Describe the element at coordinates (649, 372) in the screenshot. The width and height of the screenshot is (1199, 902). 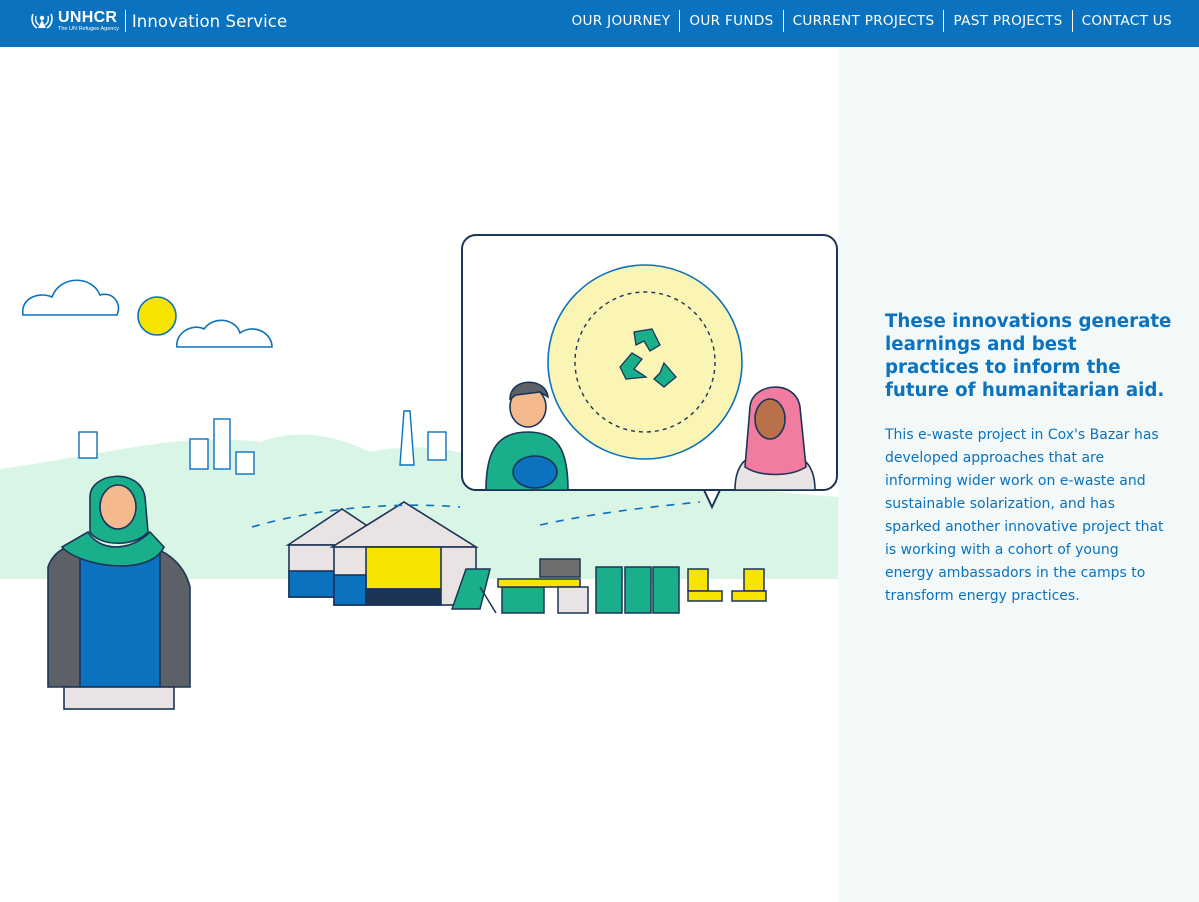
I see `speech-bubble` at that location.